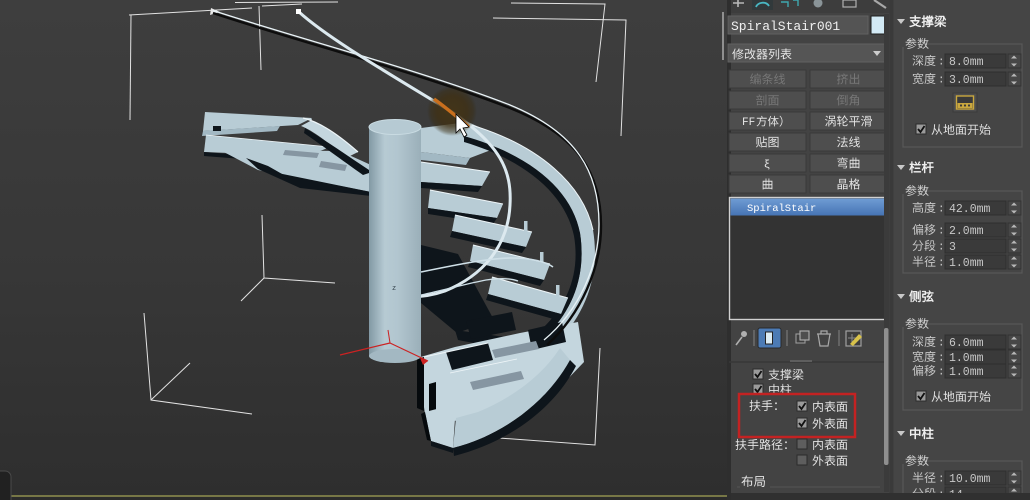 The height and width of the screenshot is (500, 1030). What do you see at coordinates (966, 231) in the screenshot?
I see `svg-text: 2.0mm` at bounding box center [966, 231].